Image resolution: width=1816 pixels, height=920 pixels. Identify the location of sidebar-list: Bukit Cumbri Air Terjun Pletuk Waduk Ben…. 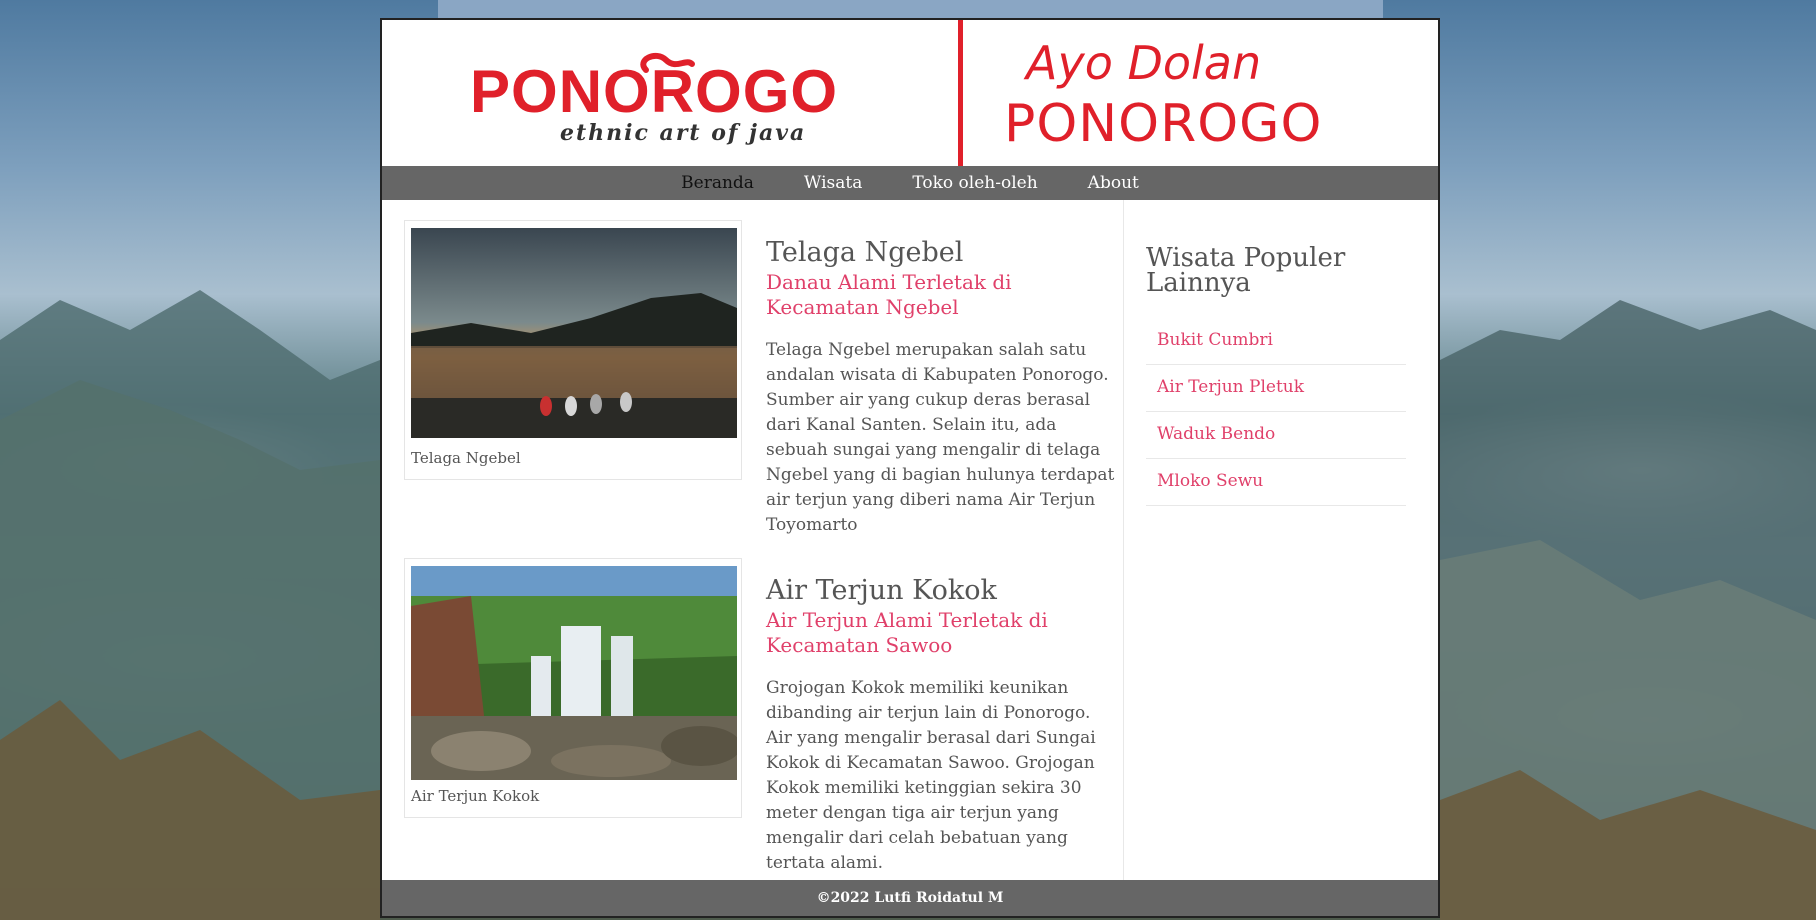
(1276, 412).